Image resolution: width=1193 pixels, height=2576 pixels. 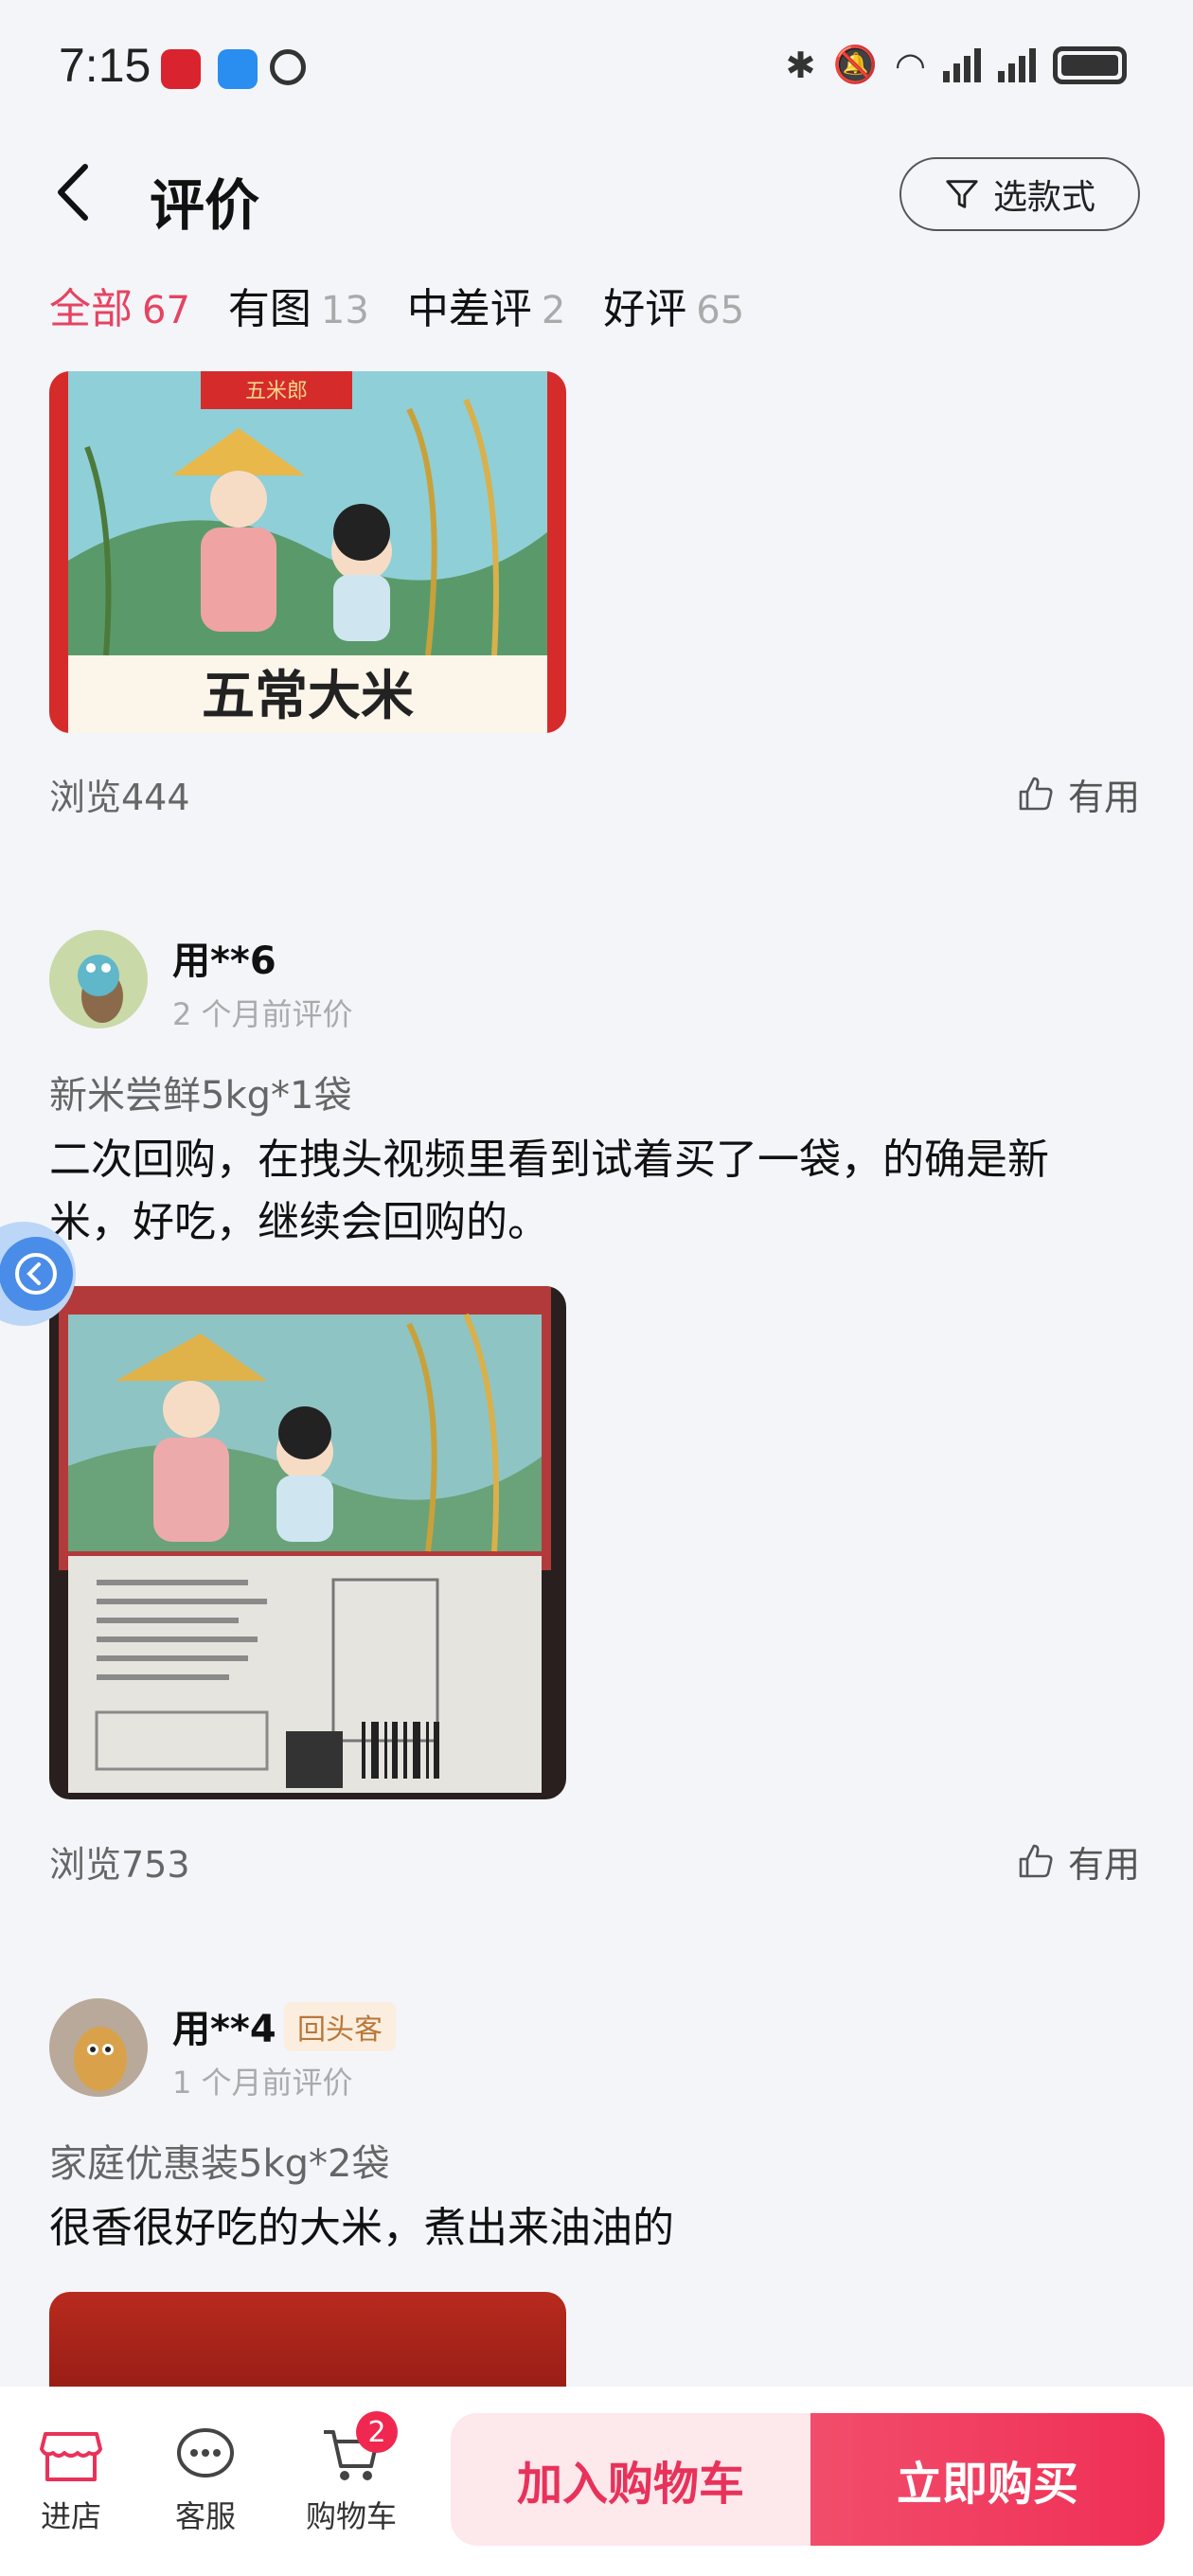 I want to click on review-variant: 家庭优惠装5kg*2袋, so click(x=219, y=2164).